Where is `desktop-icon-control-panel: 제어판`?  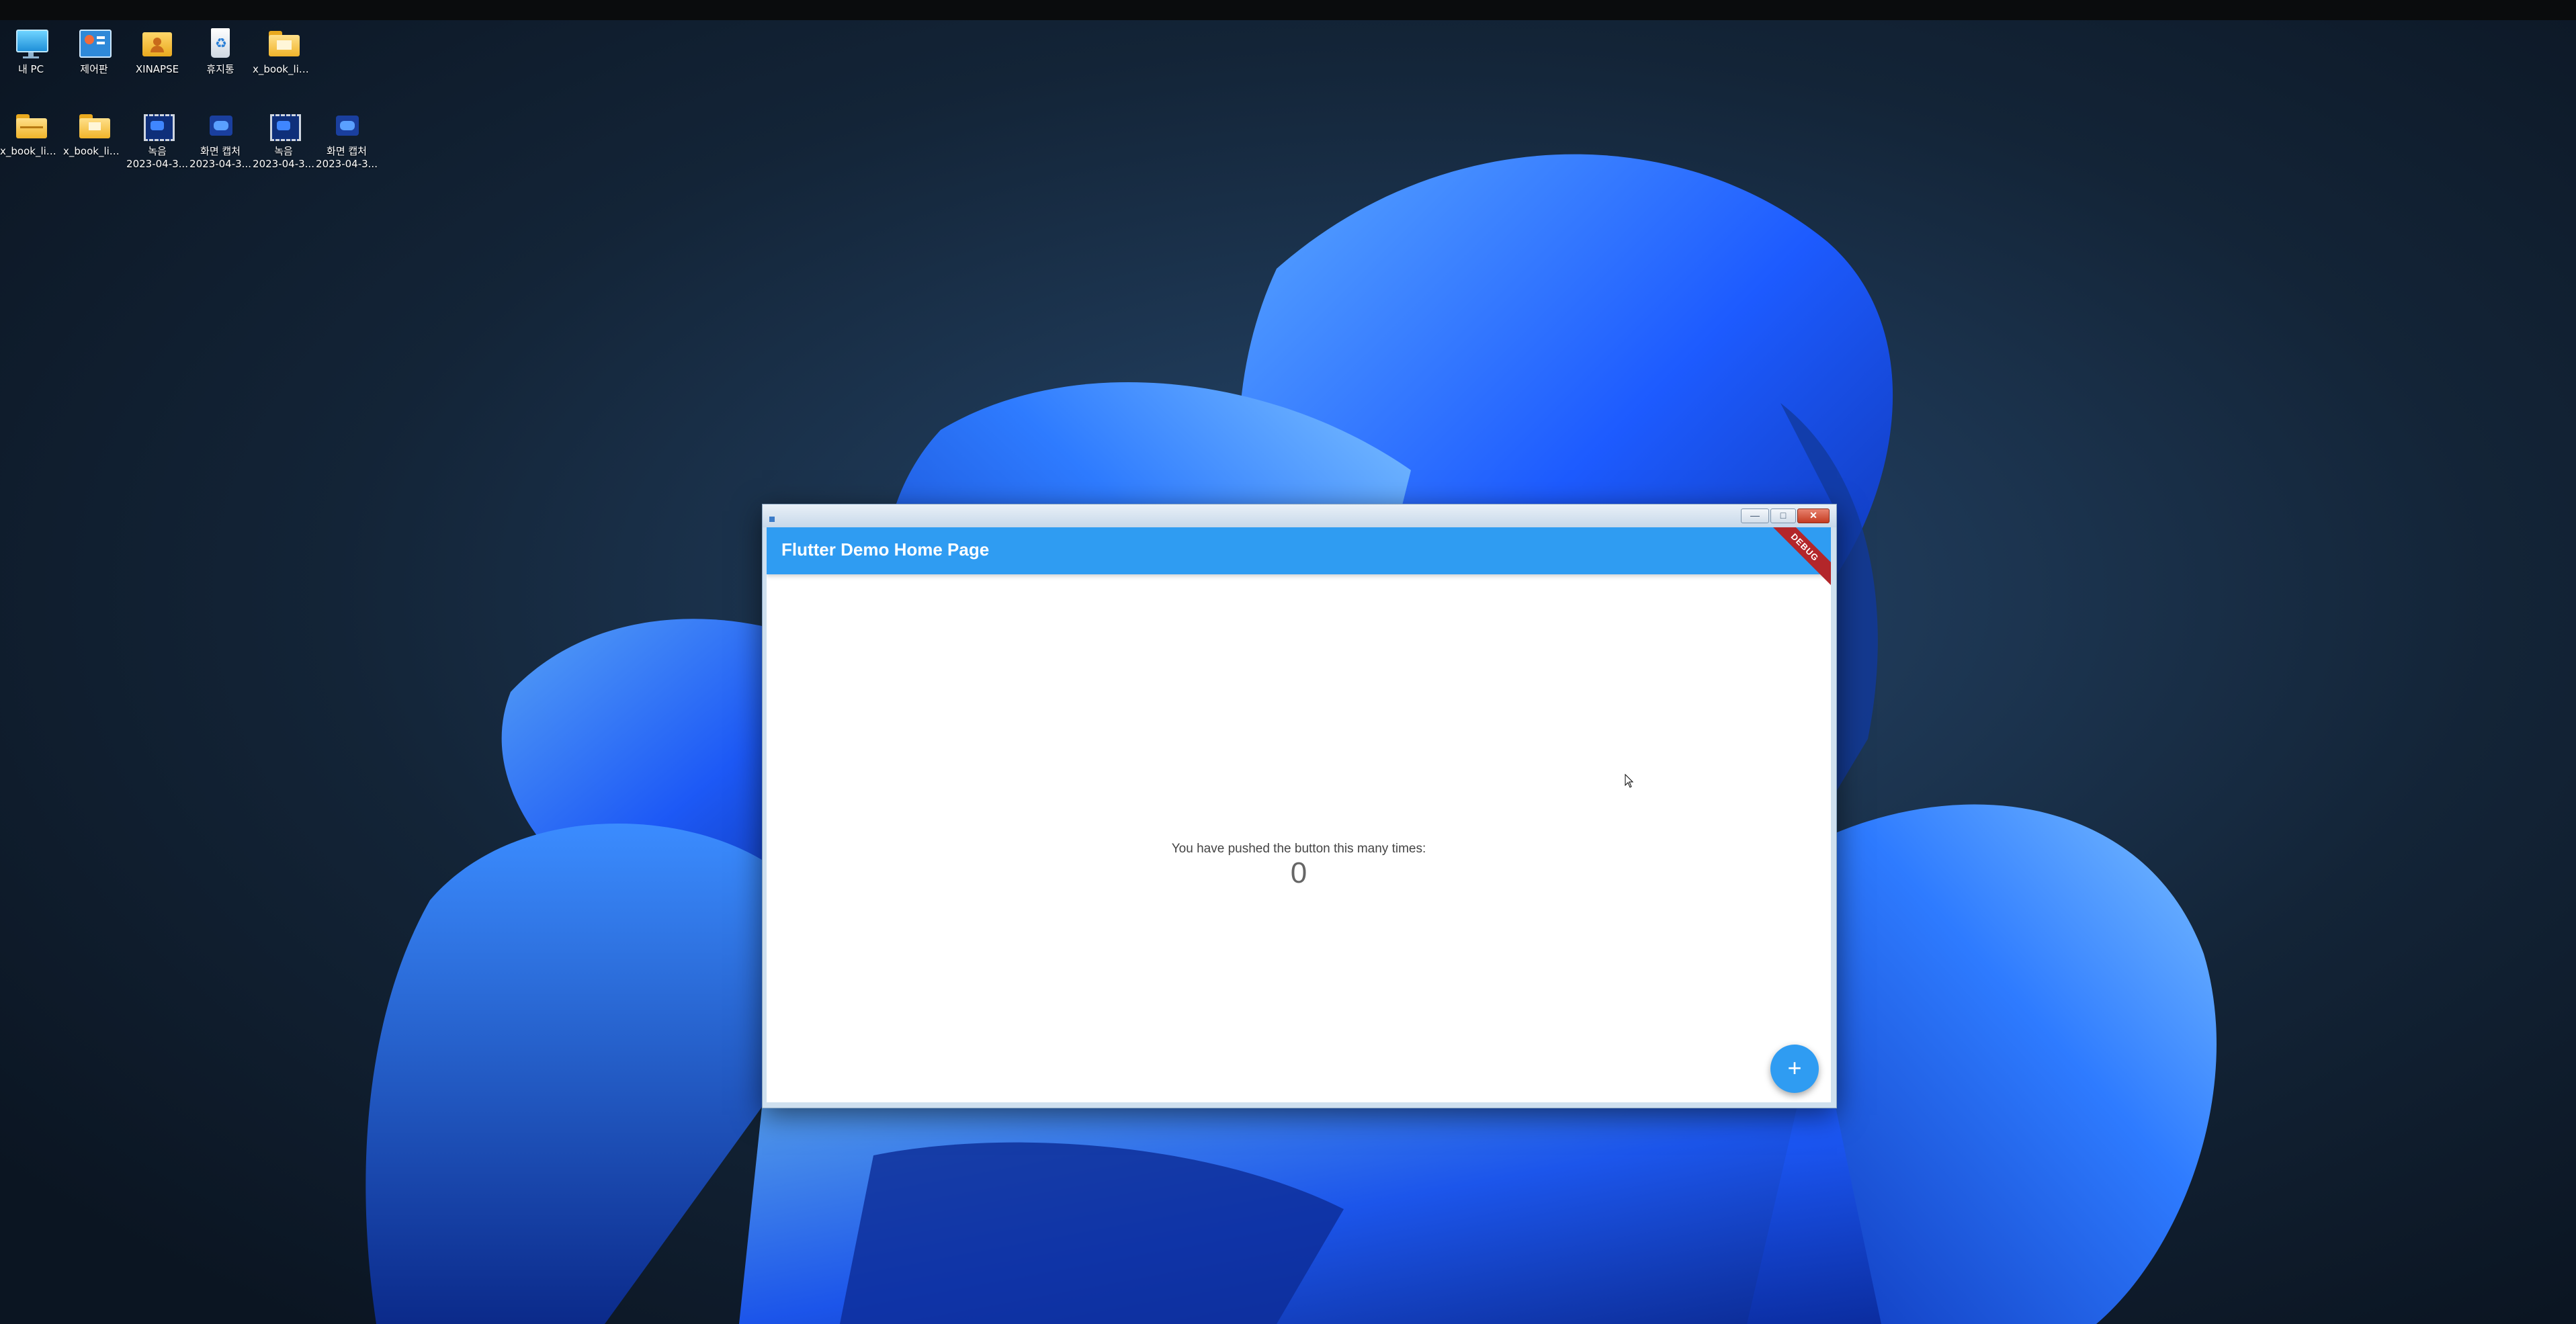 desktop-icon-control-panel: 제어판 is located at coordinates (94, 51).